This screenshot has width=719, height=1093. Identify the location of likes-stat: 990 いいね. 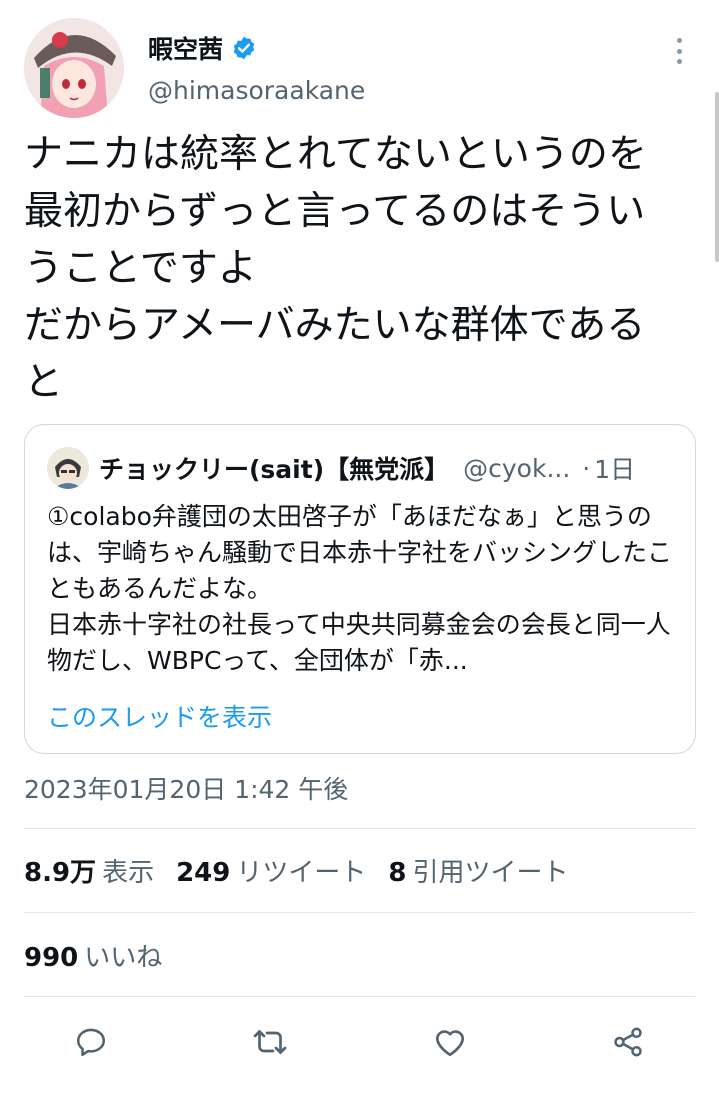
(93, 955).